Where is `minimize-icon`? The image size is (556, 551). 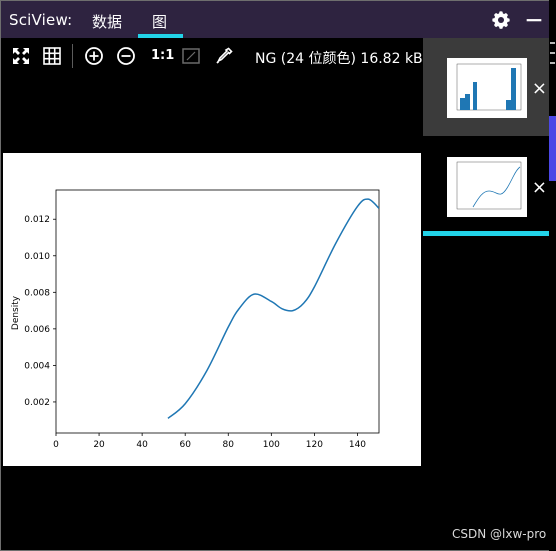 minimize-icon is located at coordinates (534, 20).